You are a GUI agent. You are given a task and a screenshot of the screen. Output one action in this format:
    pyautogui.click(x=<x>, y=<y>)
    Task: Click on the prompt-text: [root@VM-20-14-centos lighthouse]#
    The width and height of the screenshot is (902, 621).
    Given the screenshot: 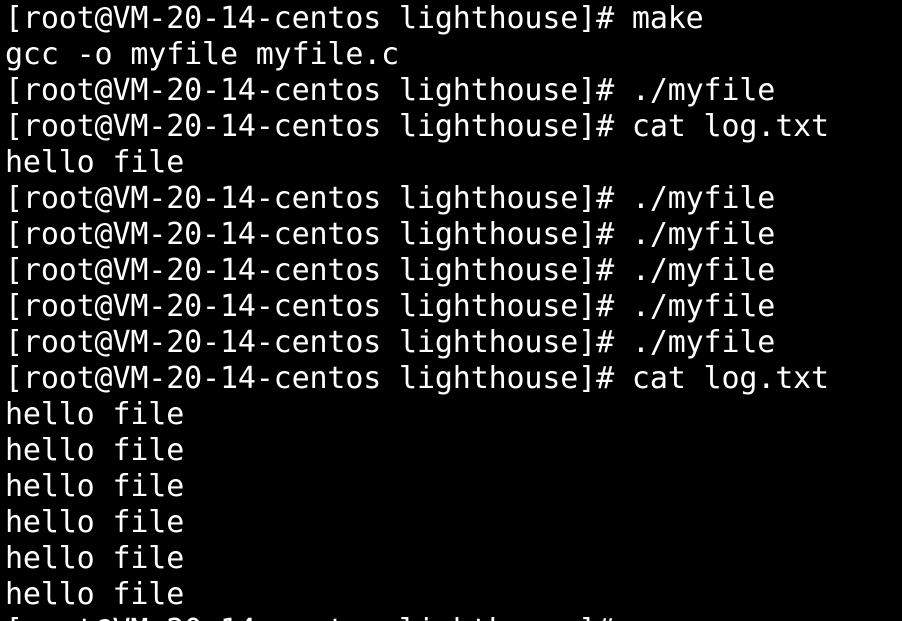 What is the action you would take?
    pyautogui.click(x=309, y=617)
    